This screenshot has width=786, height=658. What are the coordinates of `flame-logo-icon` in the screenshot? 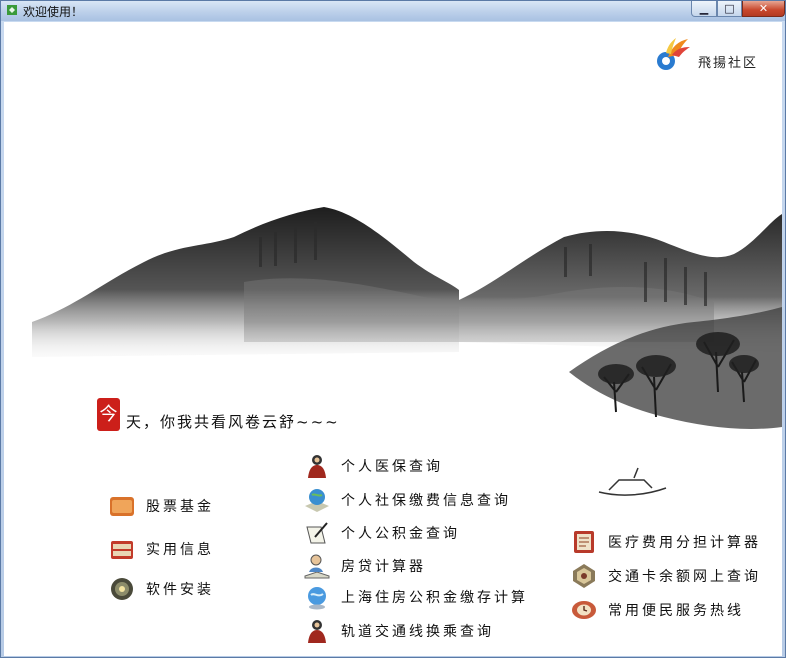 It's located at (673, 54).